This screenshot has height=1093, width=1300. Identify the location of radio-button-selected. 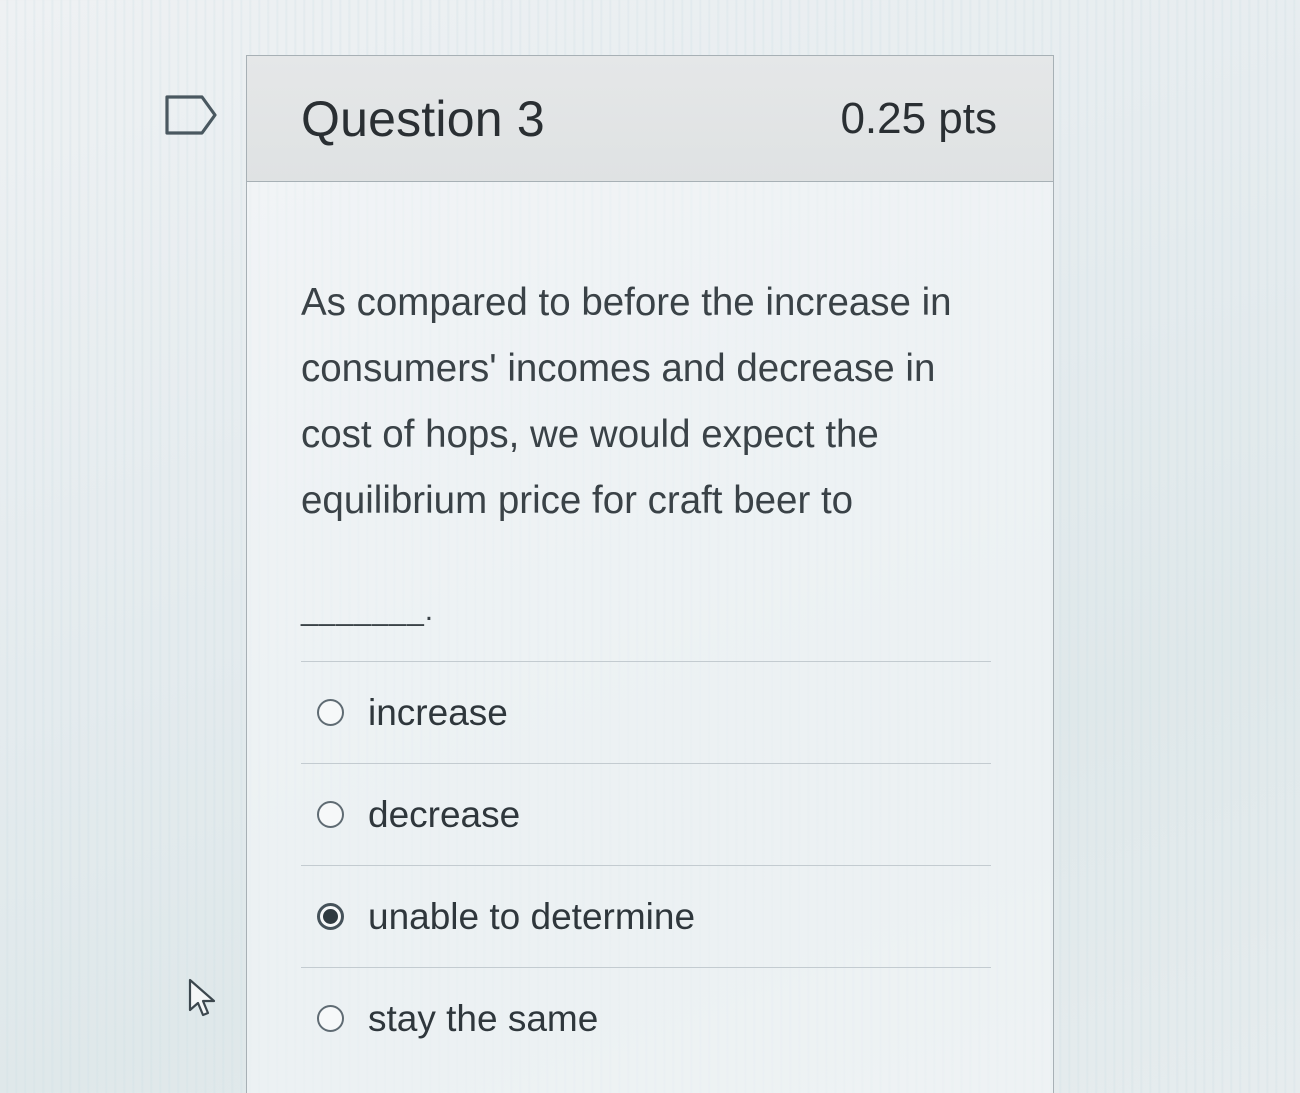
(330, 916).